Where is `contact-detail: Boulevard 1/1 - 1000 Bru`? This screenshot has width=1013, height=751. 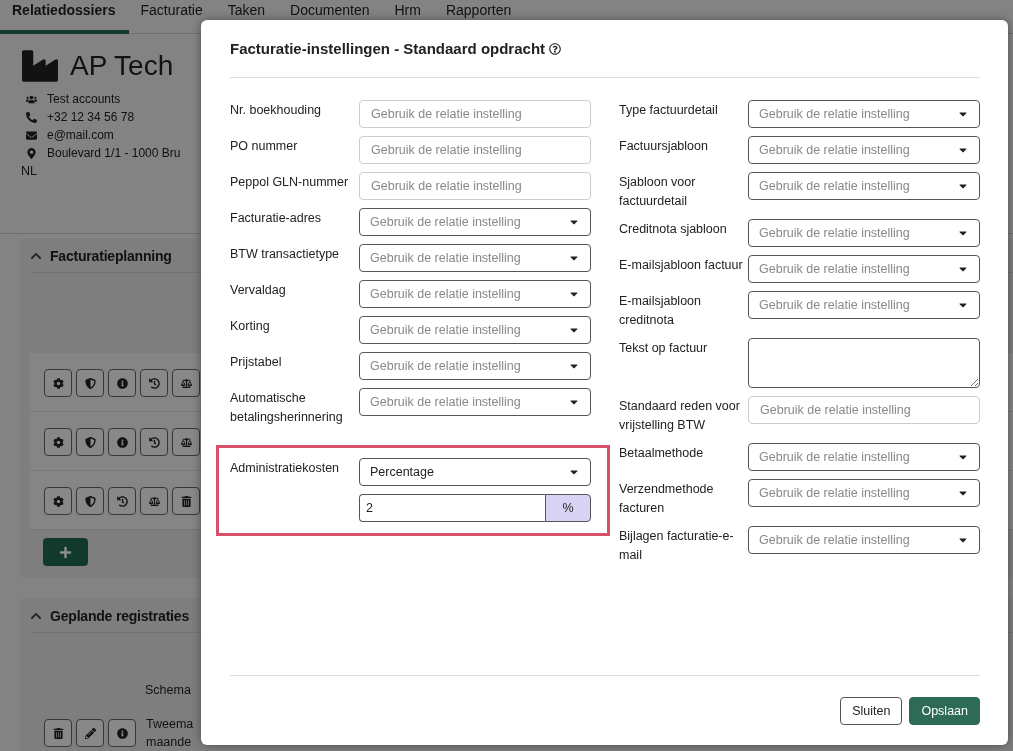 contact-detail: Boulevard 1/1 - 1000 Bru is located at coordinates (114, 153).